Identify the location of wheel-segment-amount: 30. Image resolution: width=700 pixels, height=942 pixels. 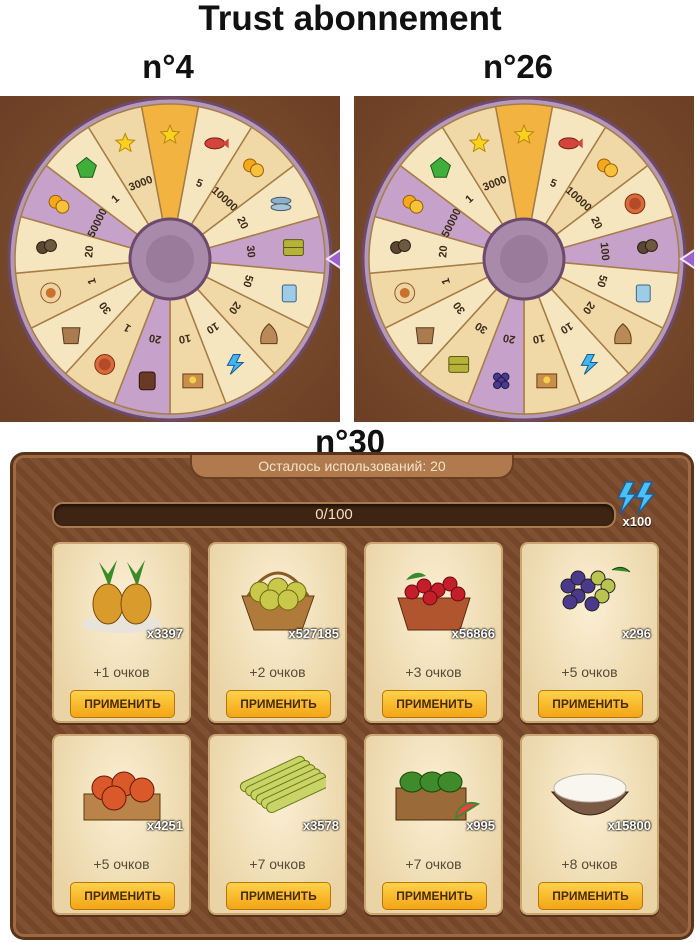
(250, 251).